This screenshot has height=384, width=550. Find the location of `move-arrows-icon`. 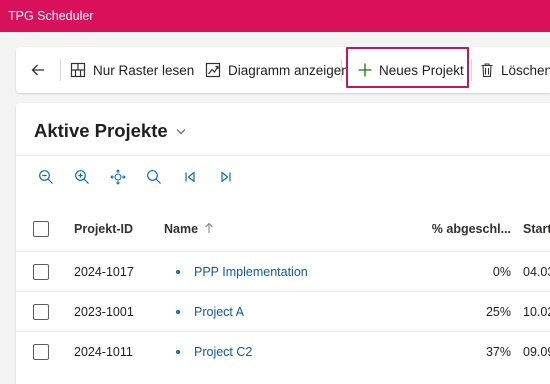

move-arrows-icon is located at coordinates (118, 179).